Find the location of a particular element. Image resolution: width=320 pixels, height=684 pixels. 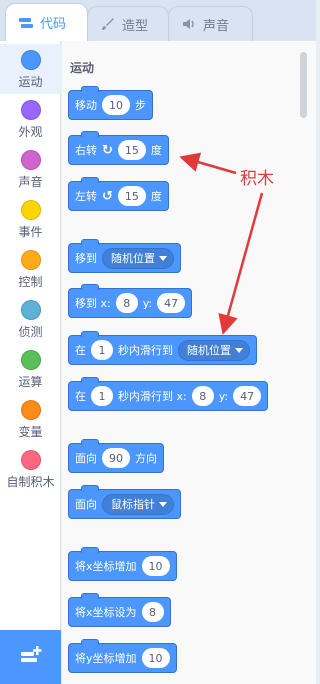

block-text: 右转 is located at coordinates (86, 150).